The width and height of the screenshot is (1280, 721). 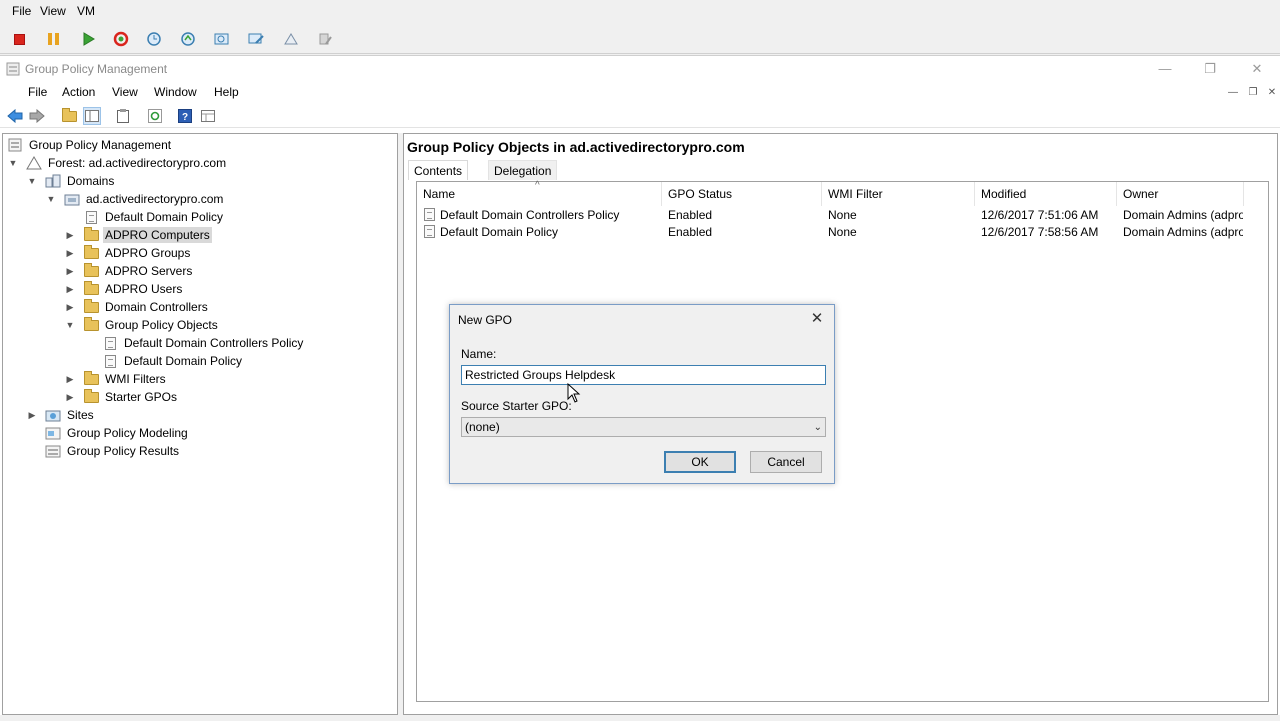 I want to click on dialog-close-button: ✕, so click(x=817, y=319).